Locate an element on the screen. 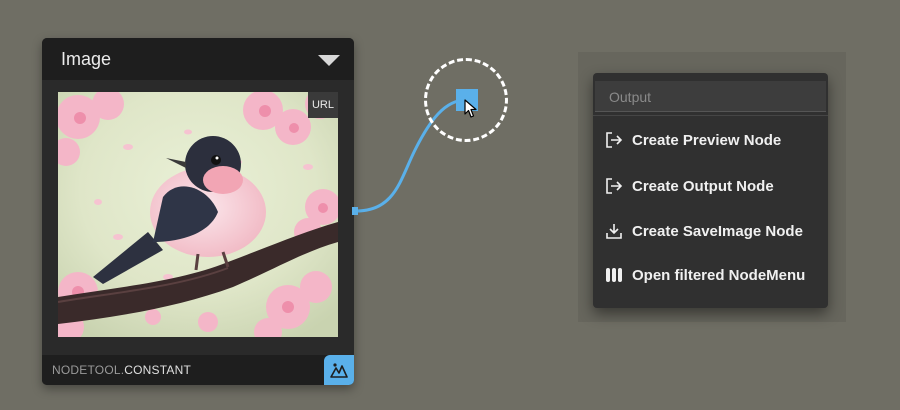 Image resolution: width=900 pixels, height=410 pixels. create-saveimage-node-item: Create SaveImage Node is located at coordinates (710, 231).